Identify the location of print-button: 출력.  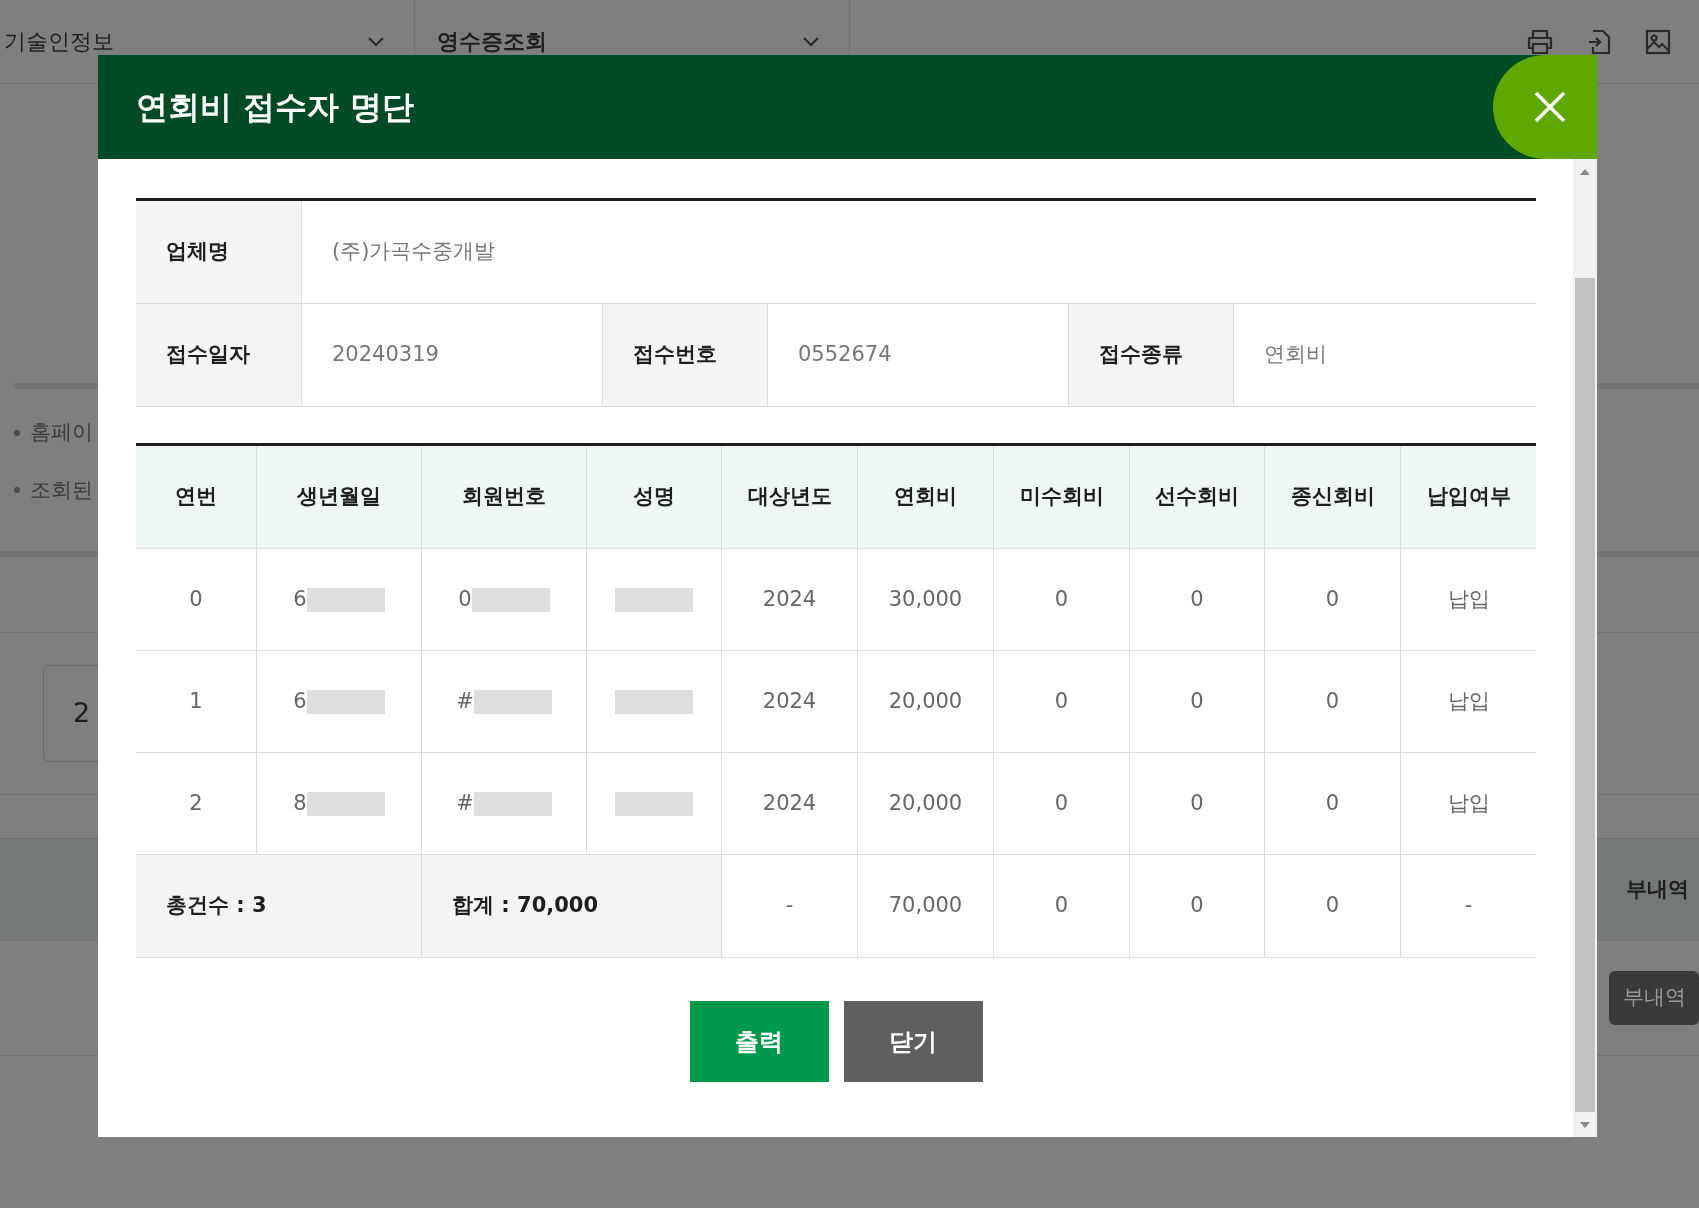
(759, 1041).